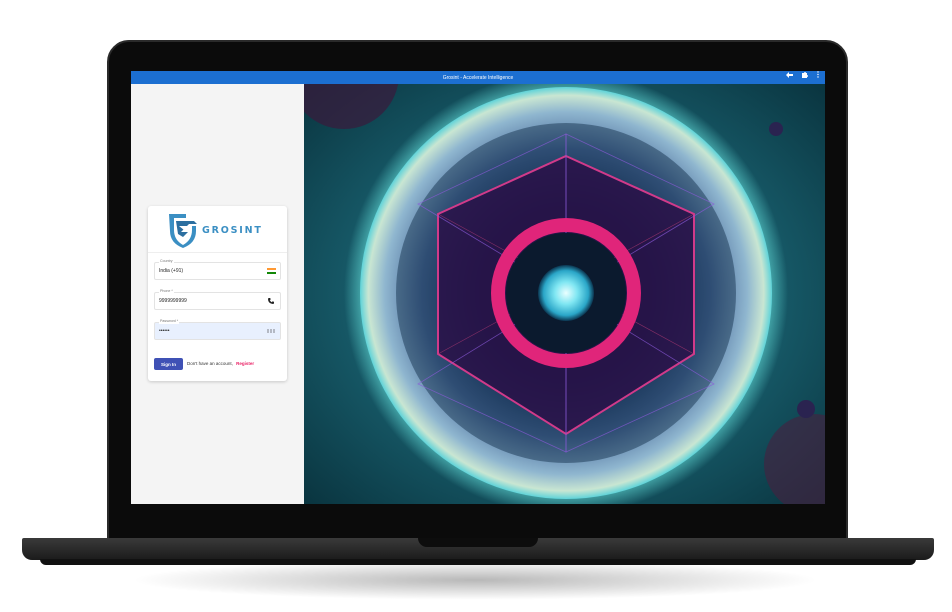 The image size is (952, 612). What do you see at coordinates (475, 580) in the screenshot?
I see `laptop-shadow` at bounding box center [475, 580].